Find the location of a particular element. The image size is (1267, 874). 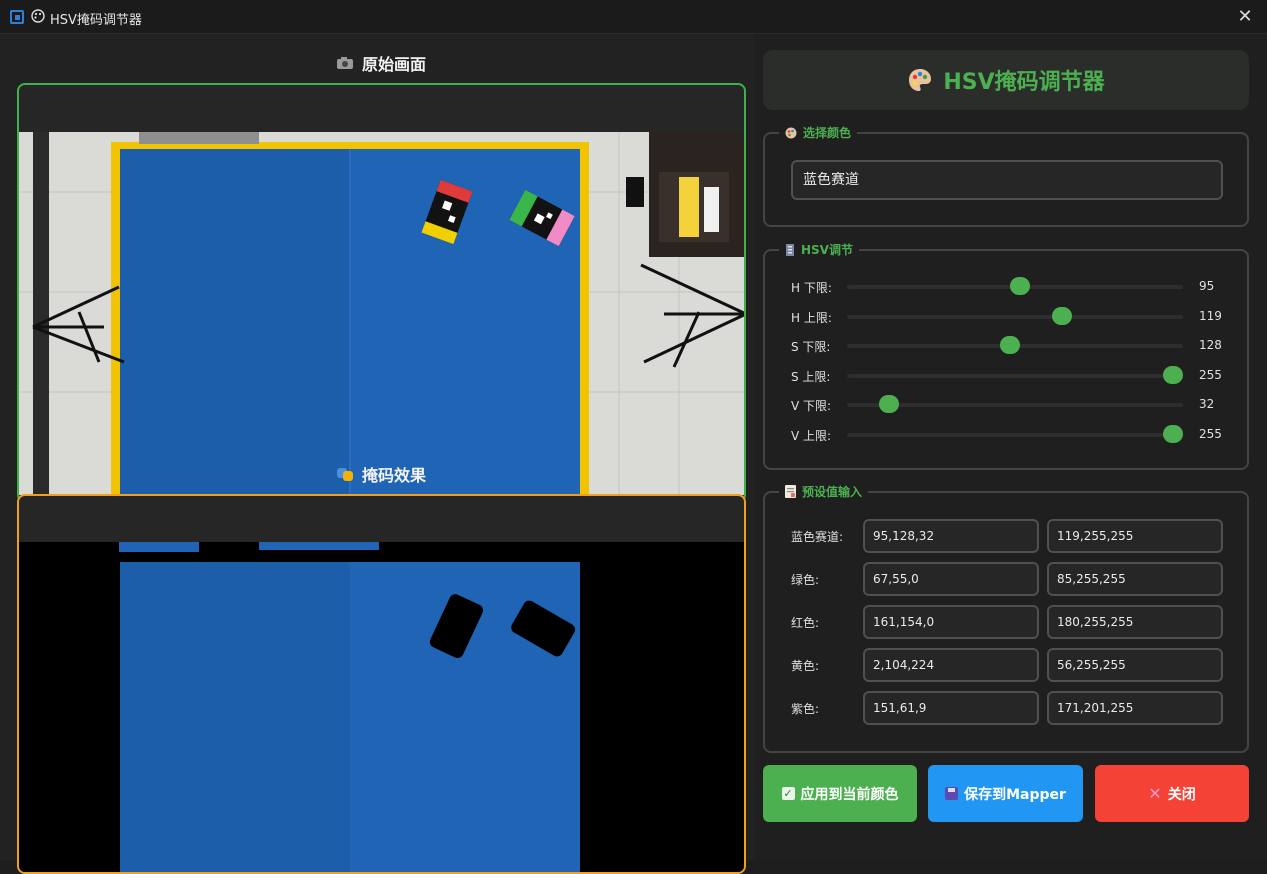

close-window-button: ✕ is located at coordinates (1245, 17).